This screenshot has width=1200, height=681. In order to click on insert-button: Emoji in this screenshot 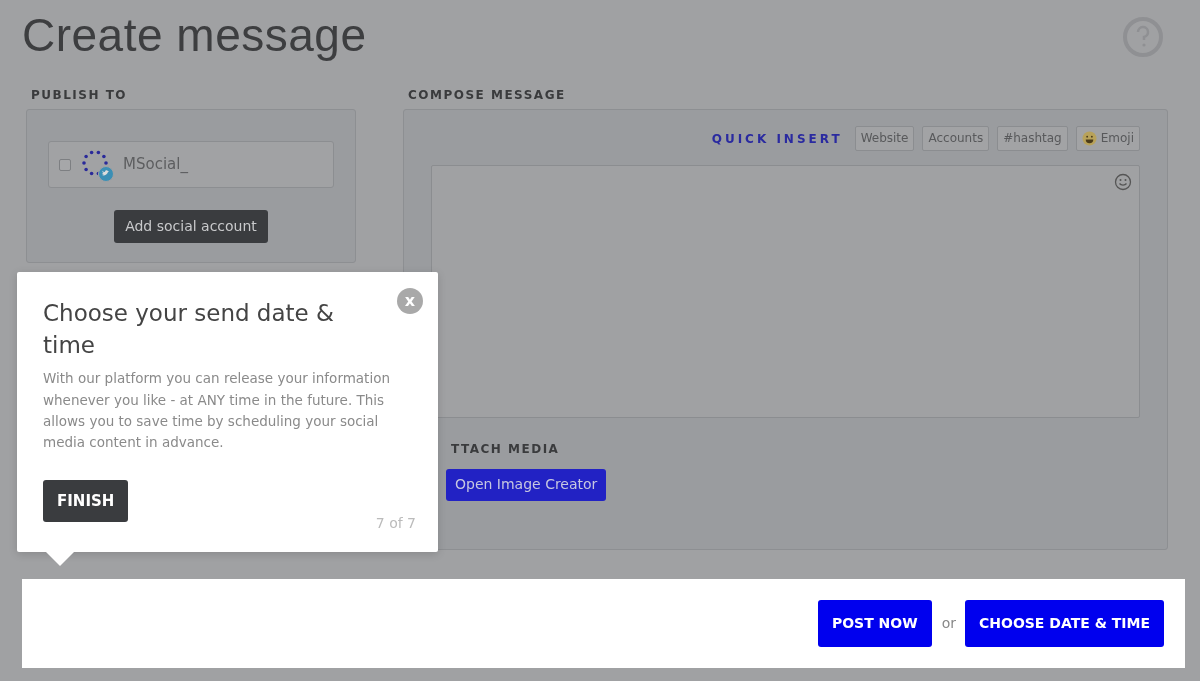, I will do `click(1107, 138)`.